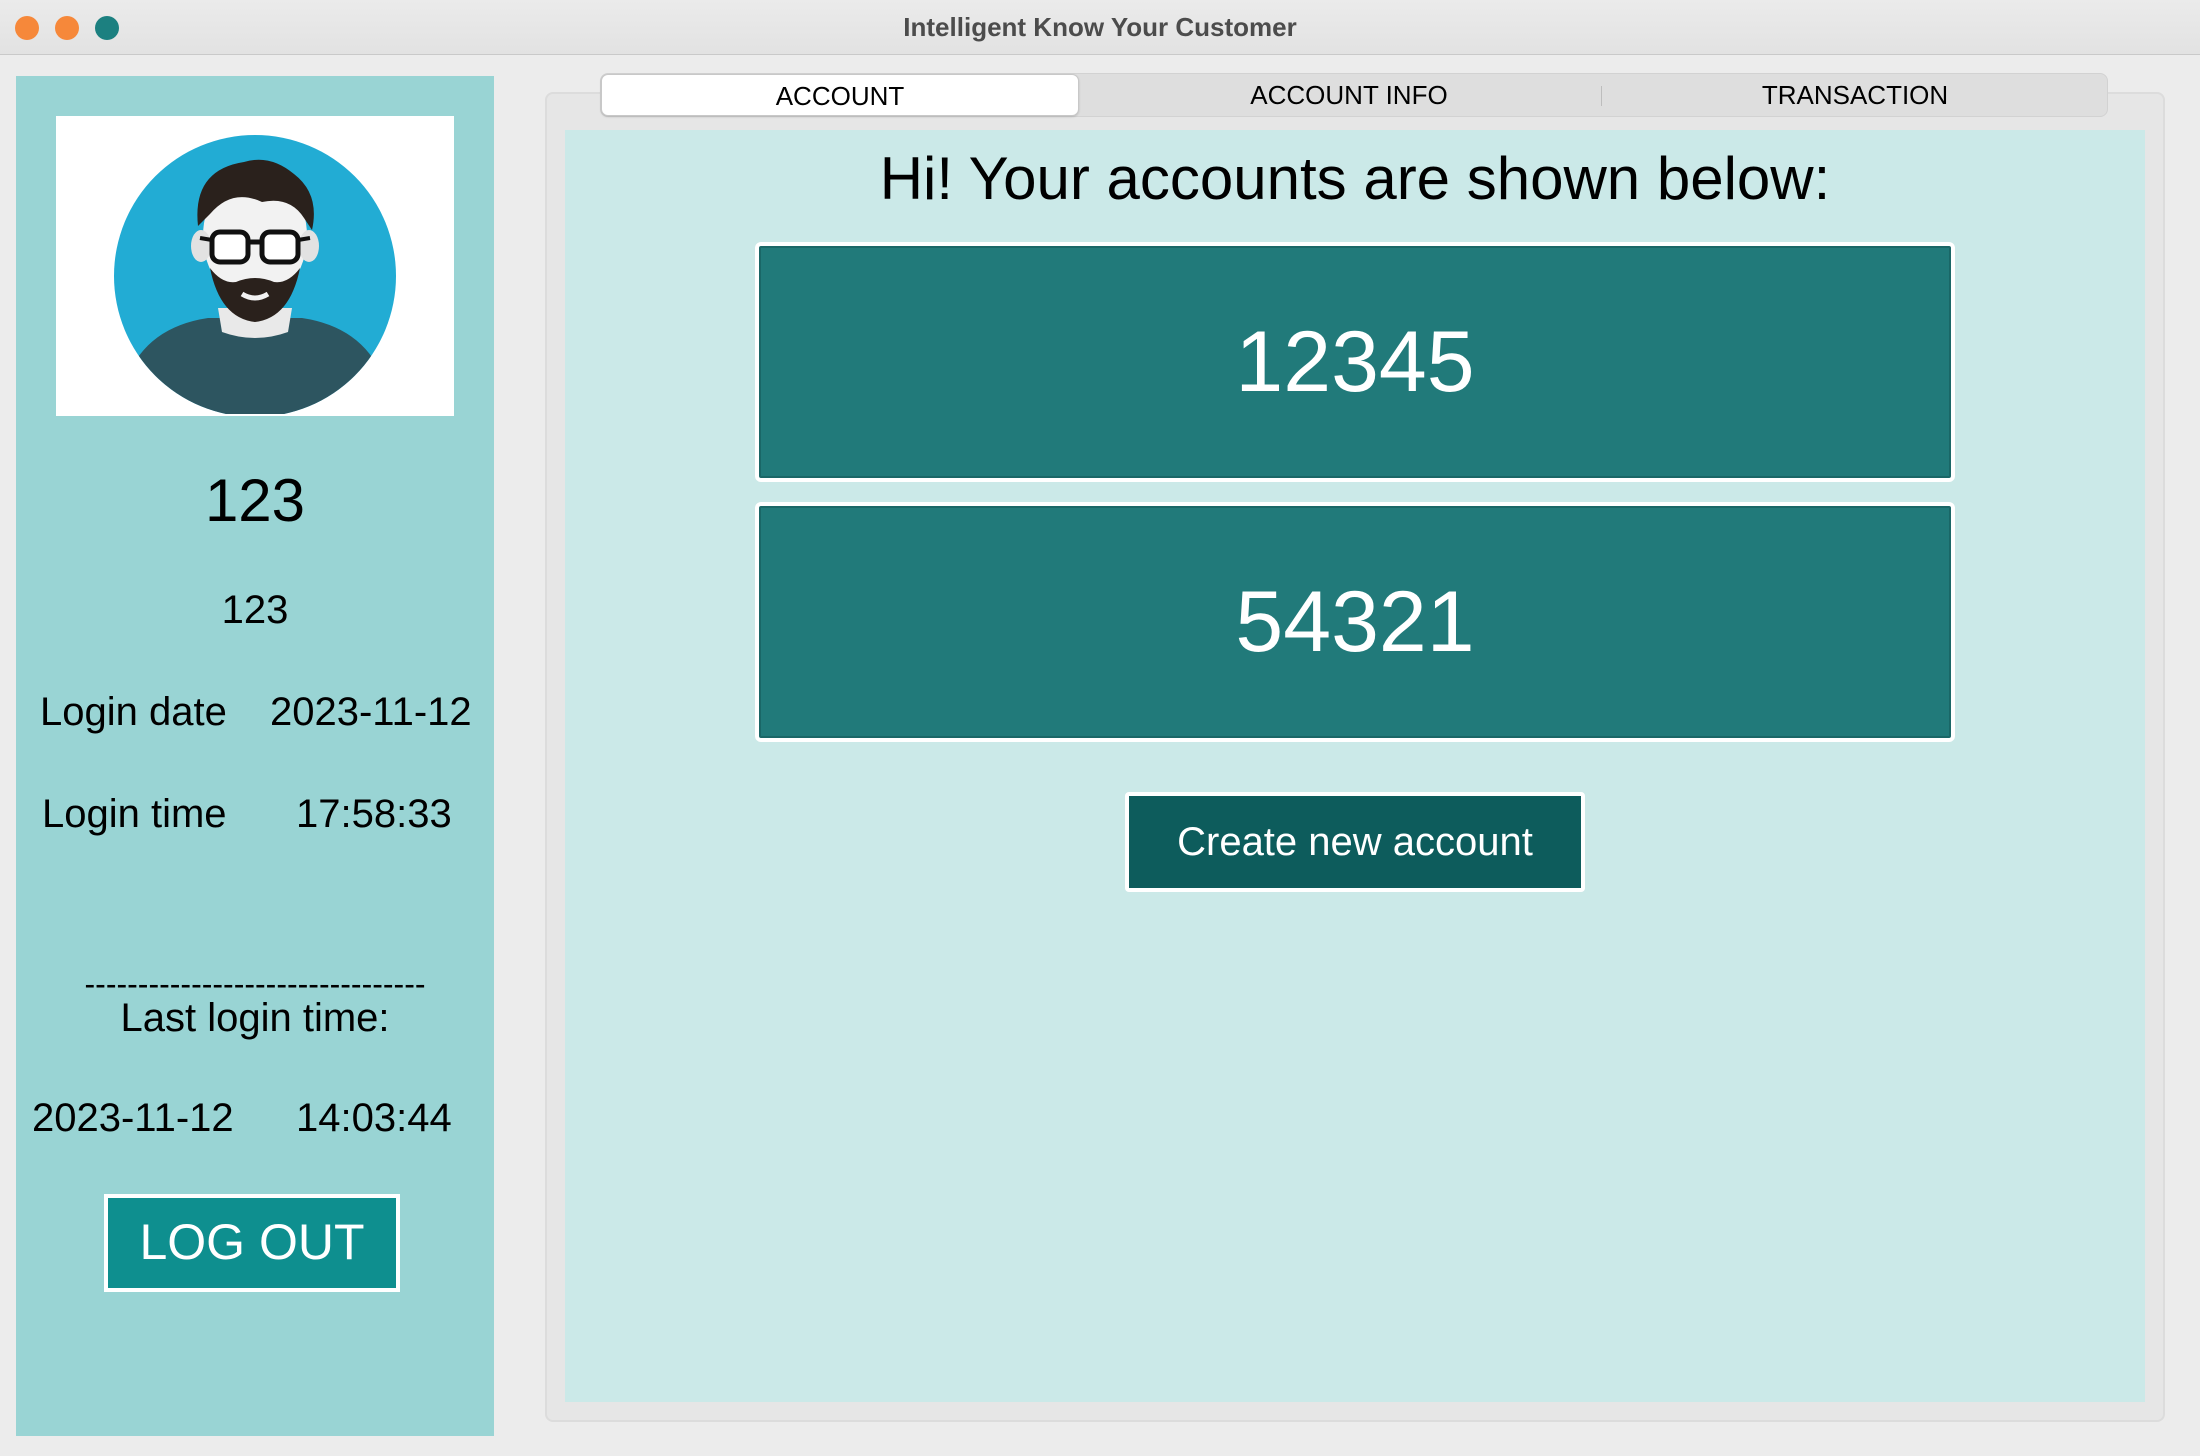  I want to click on avatar, so click(255, 266).